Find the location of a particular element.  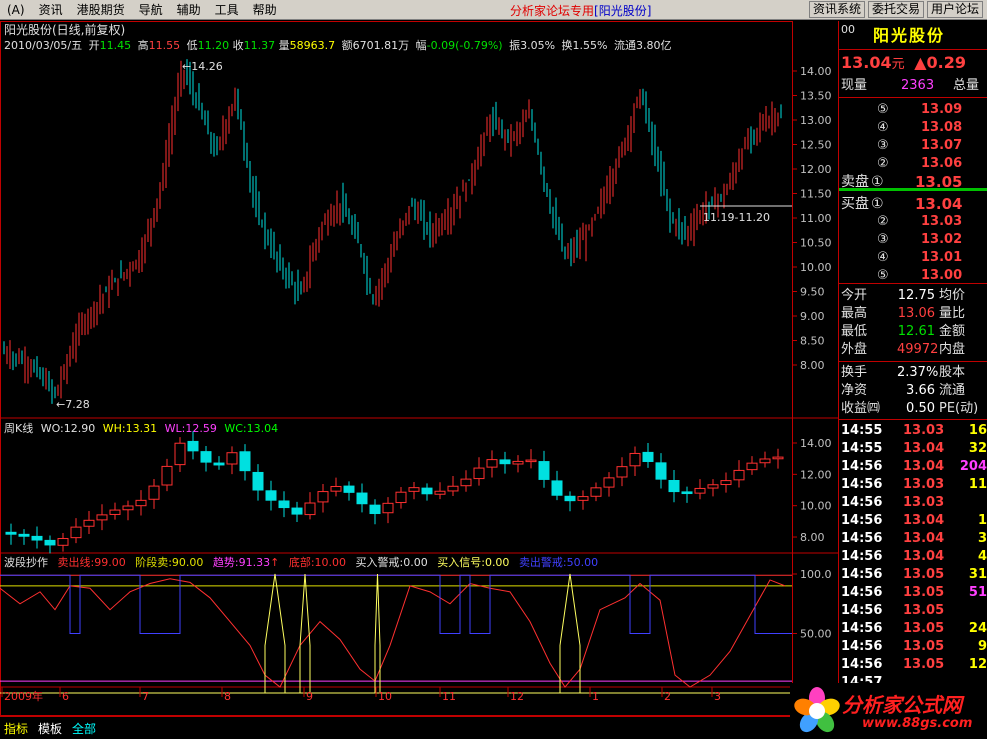

weekly-wl: WL:12.59 is located at coordinates (191, 428).